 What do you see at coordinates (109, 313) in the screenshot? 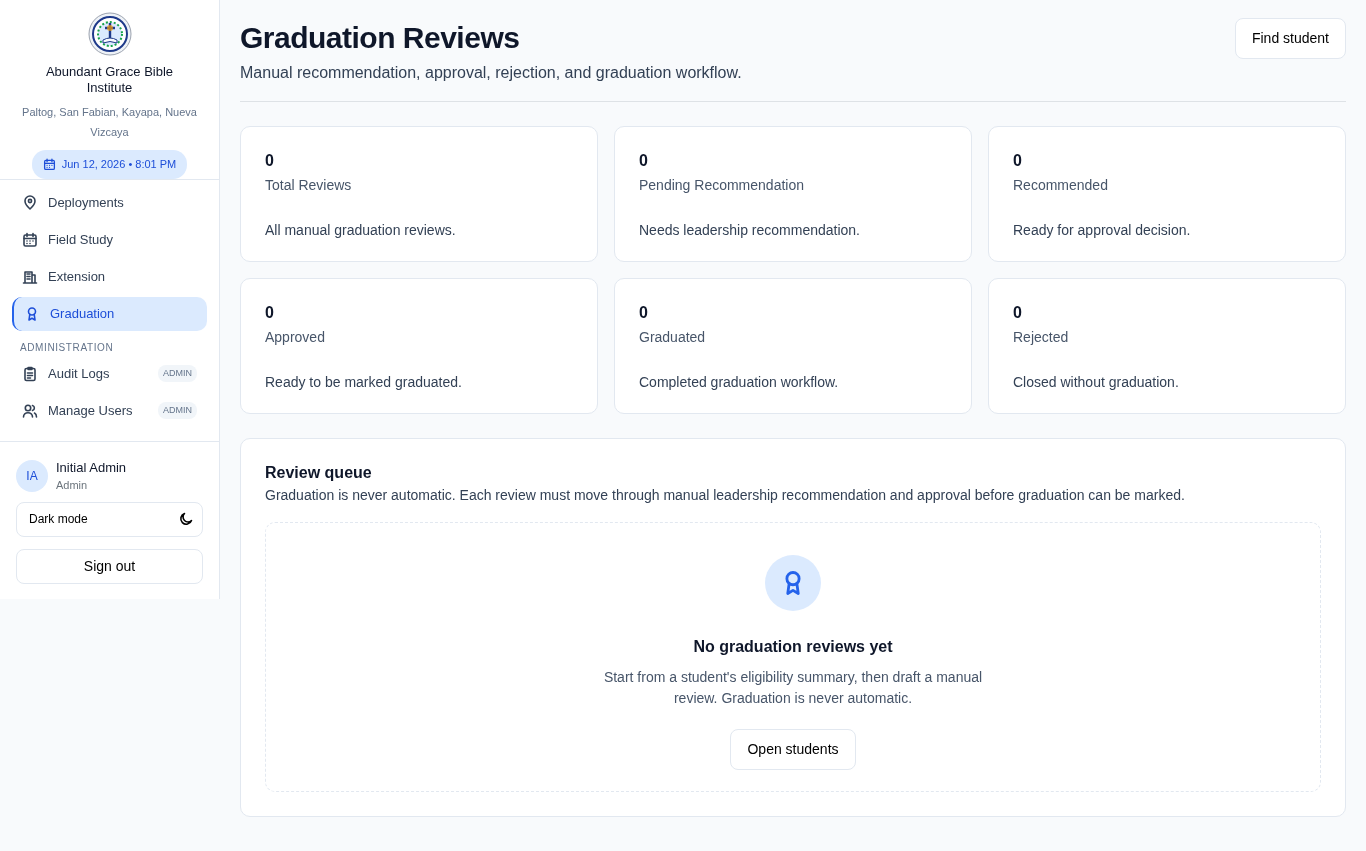
I see `nav-item: Graduation` at bounding box center [109, 313].